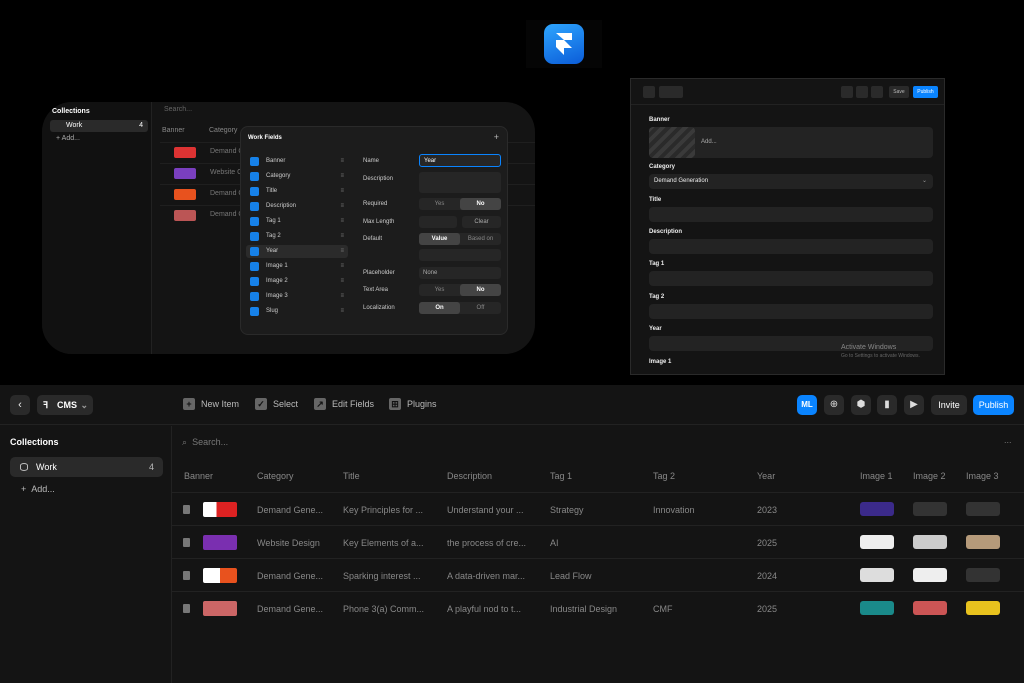  I want to click on plugins-icon: ⊞, so click(395, 404).